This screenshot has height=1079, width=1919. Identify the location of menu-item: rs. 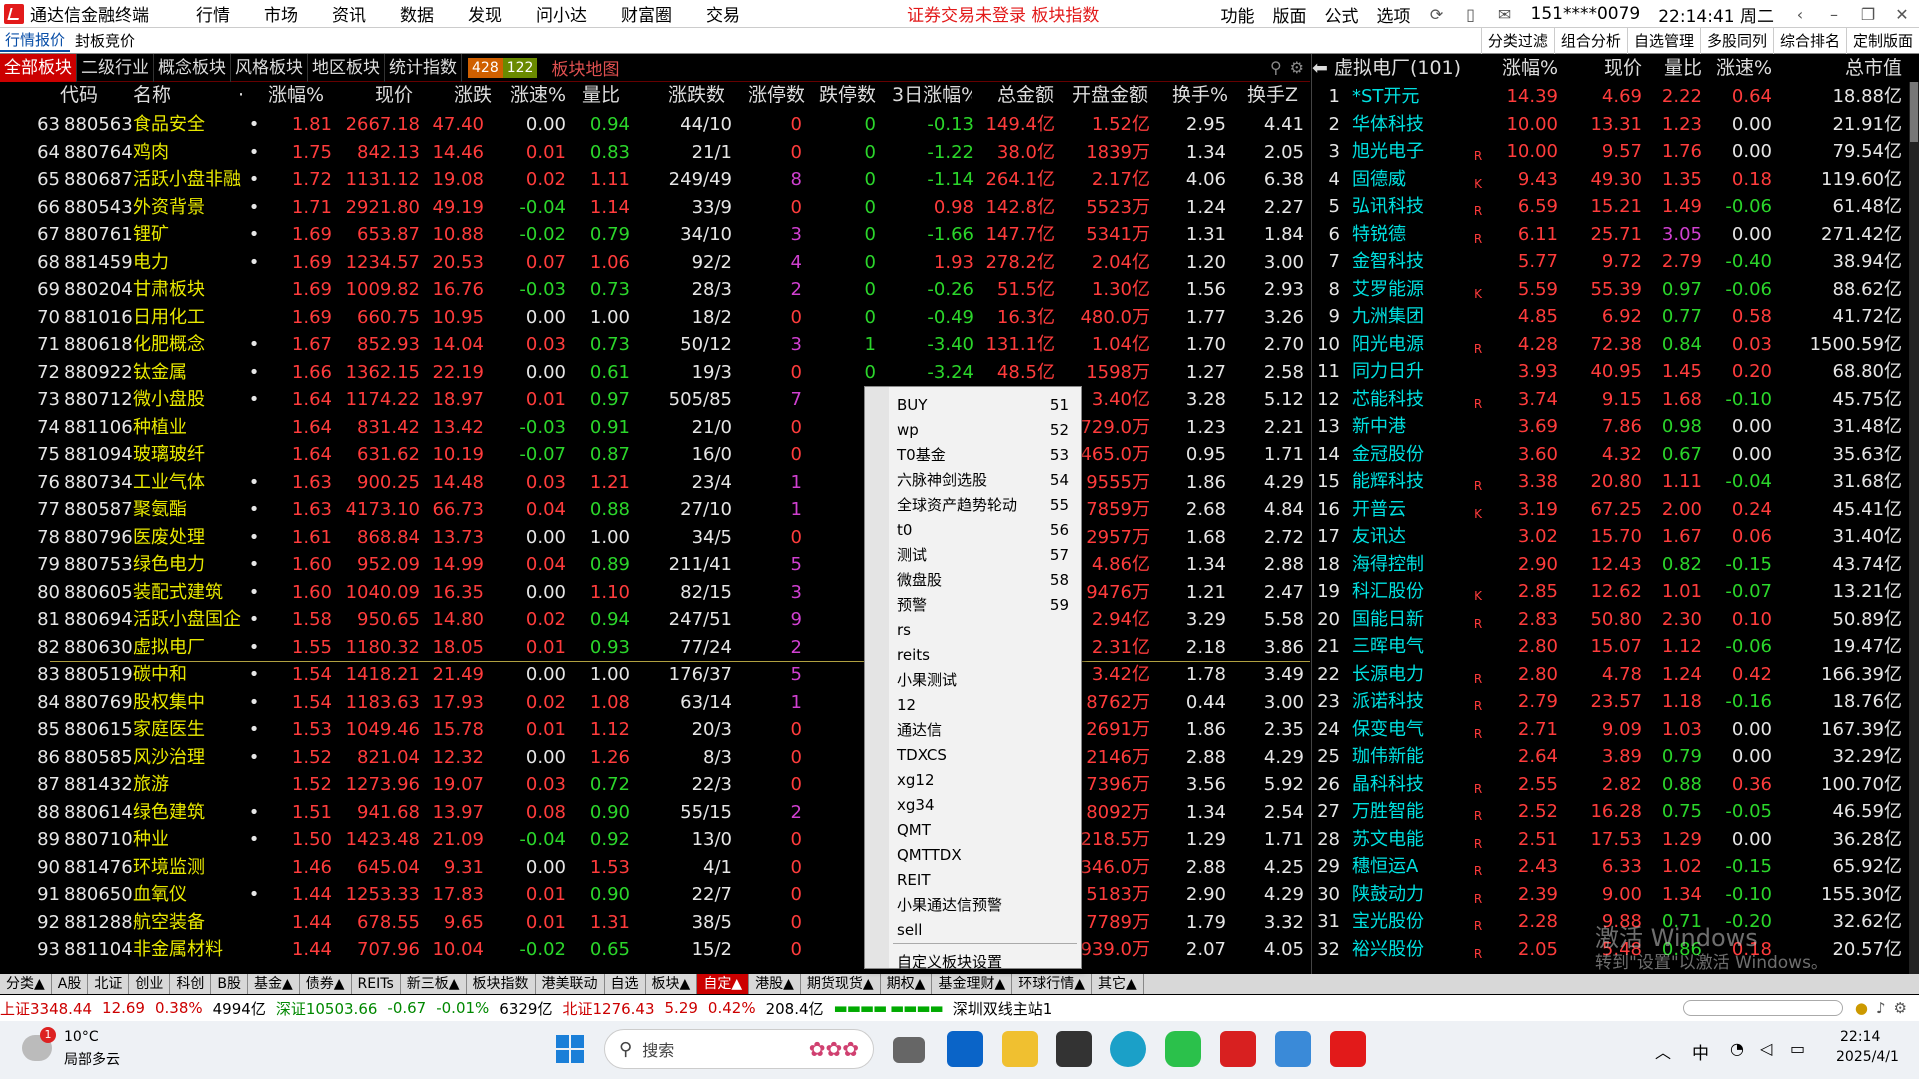
(987, 630).